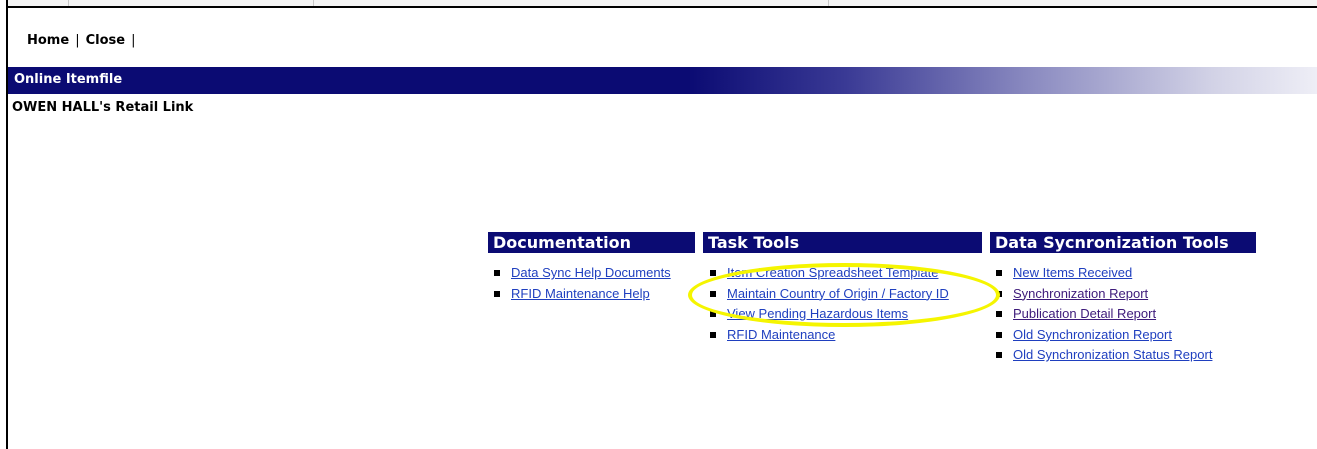 This screenshot has width=1317, height=449. I want to click on list-item: Old Synchronization Report, so click(1101, 335).